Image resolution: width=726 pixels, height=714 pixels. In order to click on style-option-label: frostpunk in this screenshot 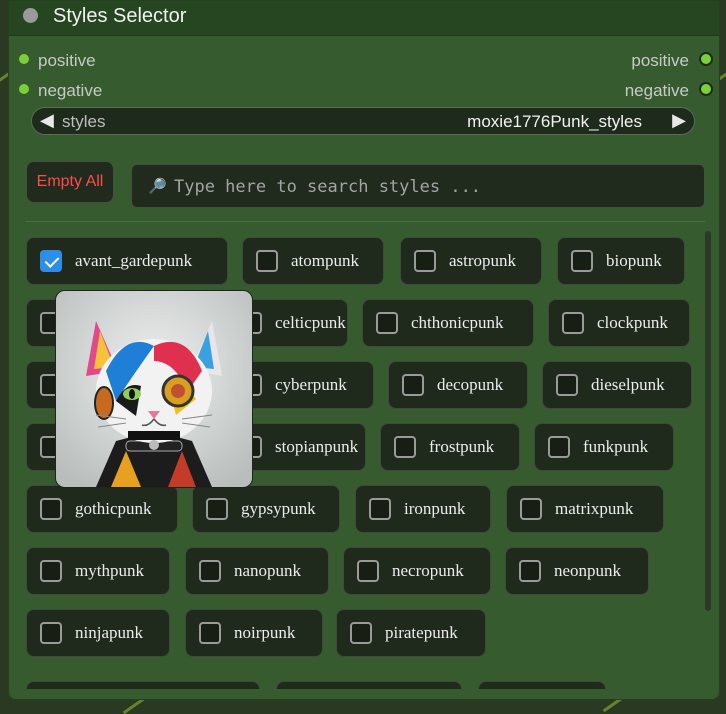, I will do `click(462, 446)`.